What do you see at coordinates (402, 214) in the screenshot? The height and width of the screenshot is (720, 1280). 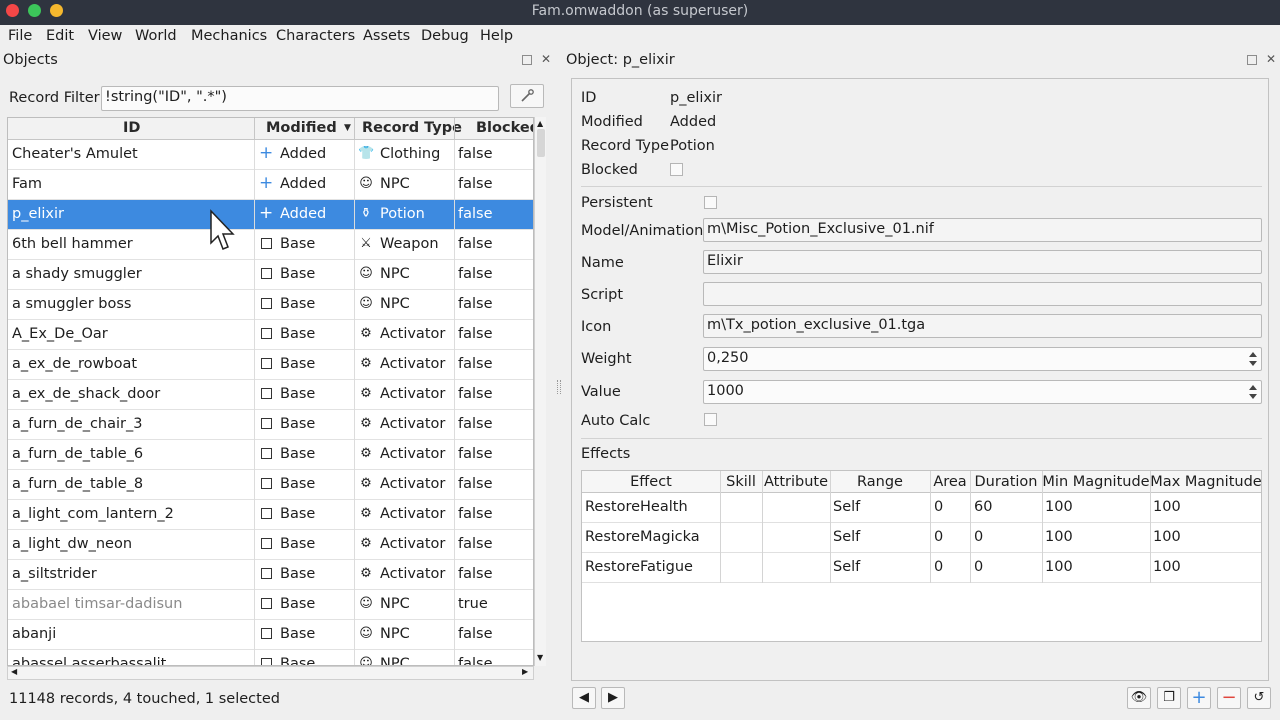 I see `row-record-type: Potion` at bounding box center [402, 214].